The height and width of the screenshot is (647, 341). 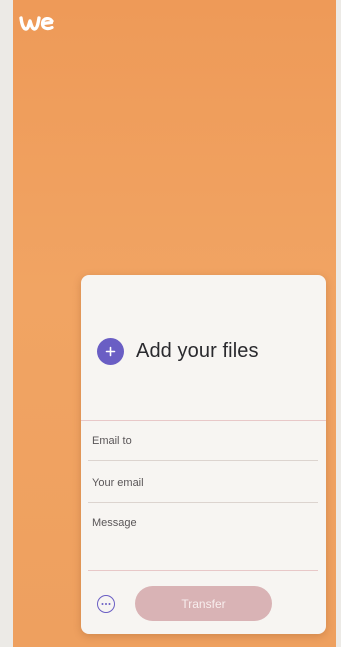 I want to click on message-field, so click(x=205, y=541).